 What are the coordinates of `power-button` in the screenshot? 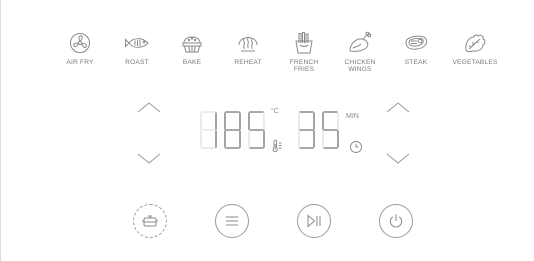 It's located at (396, 221).